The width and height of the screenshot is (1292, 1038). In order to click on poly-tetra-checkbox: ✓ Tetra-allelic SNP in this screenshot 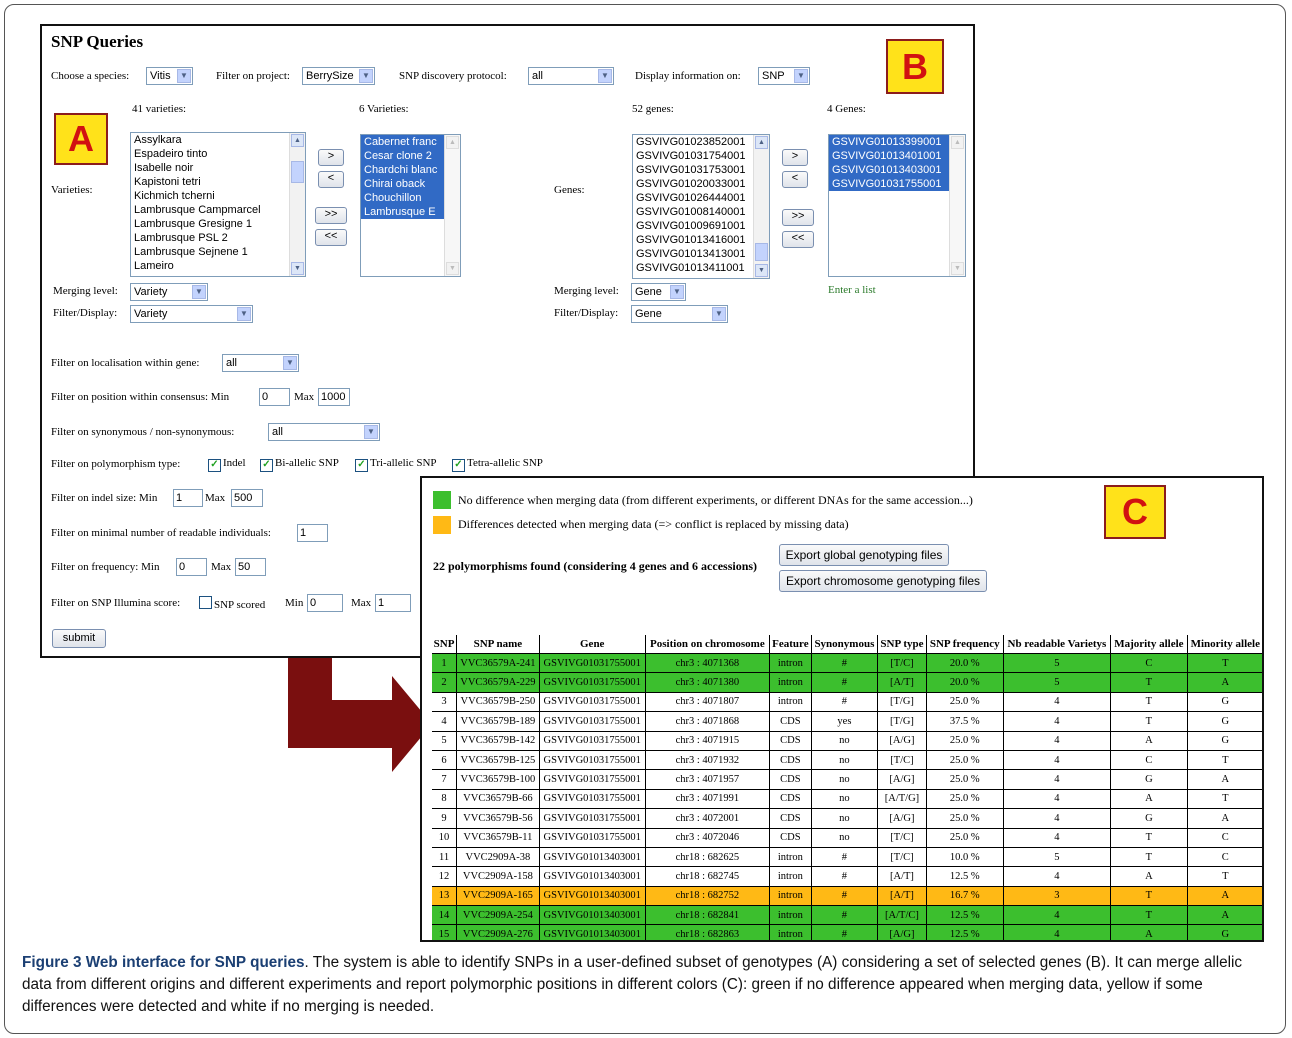, I will do `click(497, 464)`.